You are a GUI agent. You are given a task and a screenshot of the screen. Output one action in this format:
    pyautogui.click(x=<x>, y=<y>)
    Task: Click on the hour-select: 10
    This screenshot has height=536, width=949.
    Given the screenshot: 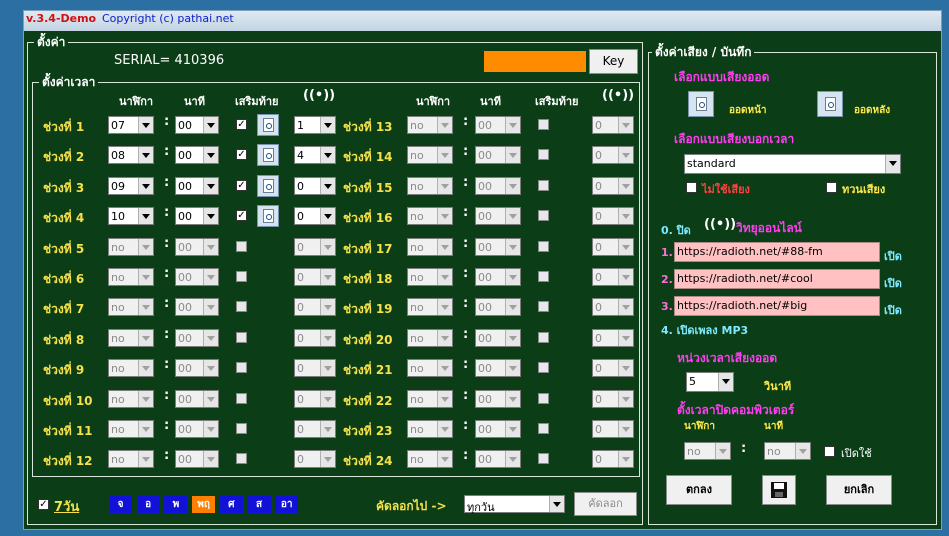 What is the action you would take?
    pyautogui.click(x=131, y=216)
    